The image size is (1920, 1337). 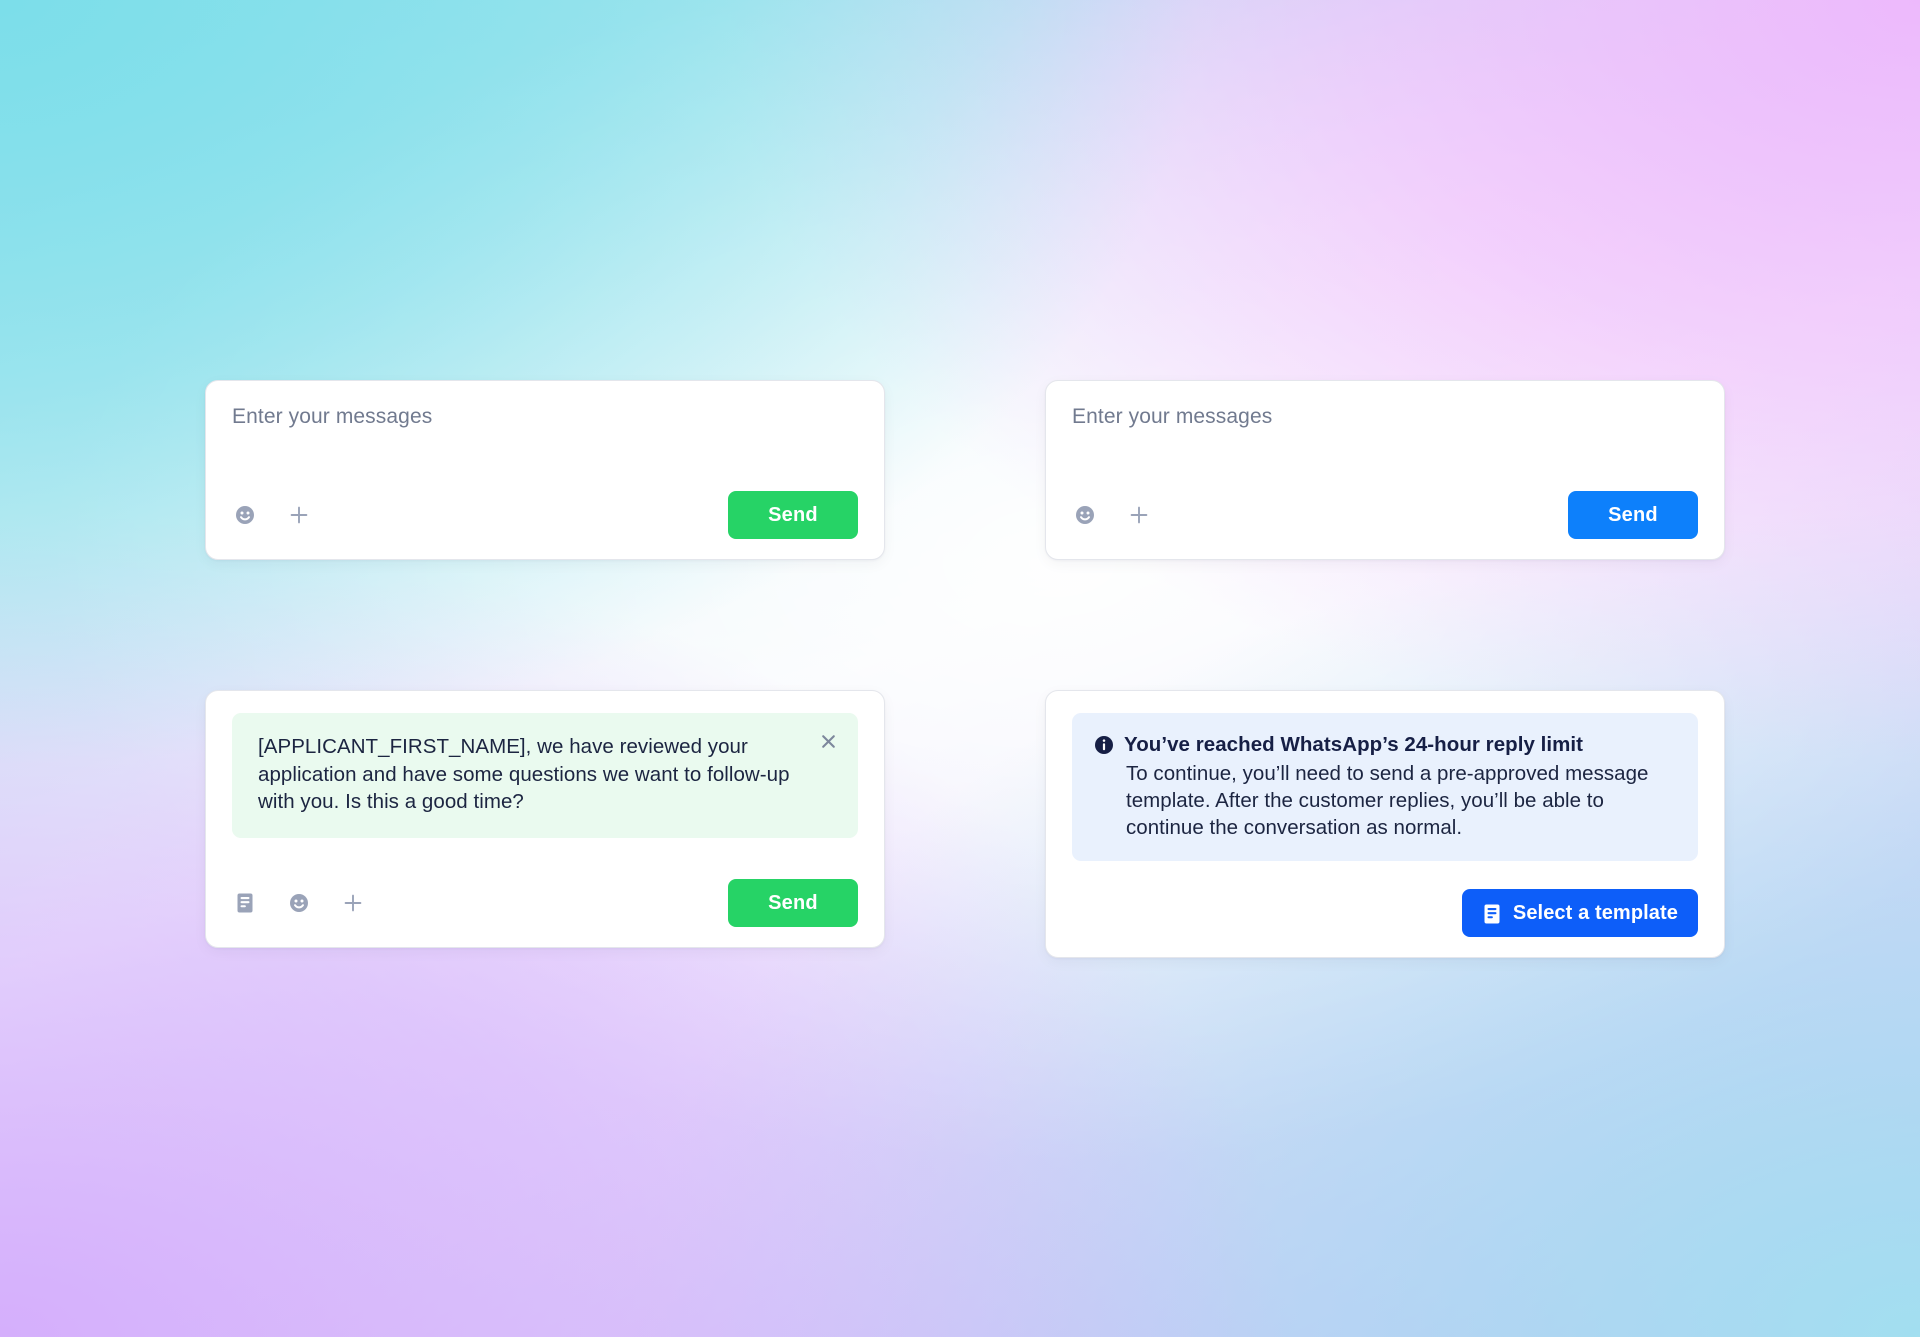 What do you see at coordinates (1595, 912) in the screenshot?
I see `select-a-template-label: Select a template` at bounding box center [1595, 912].